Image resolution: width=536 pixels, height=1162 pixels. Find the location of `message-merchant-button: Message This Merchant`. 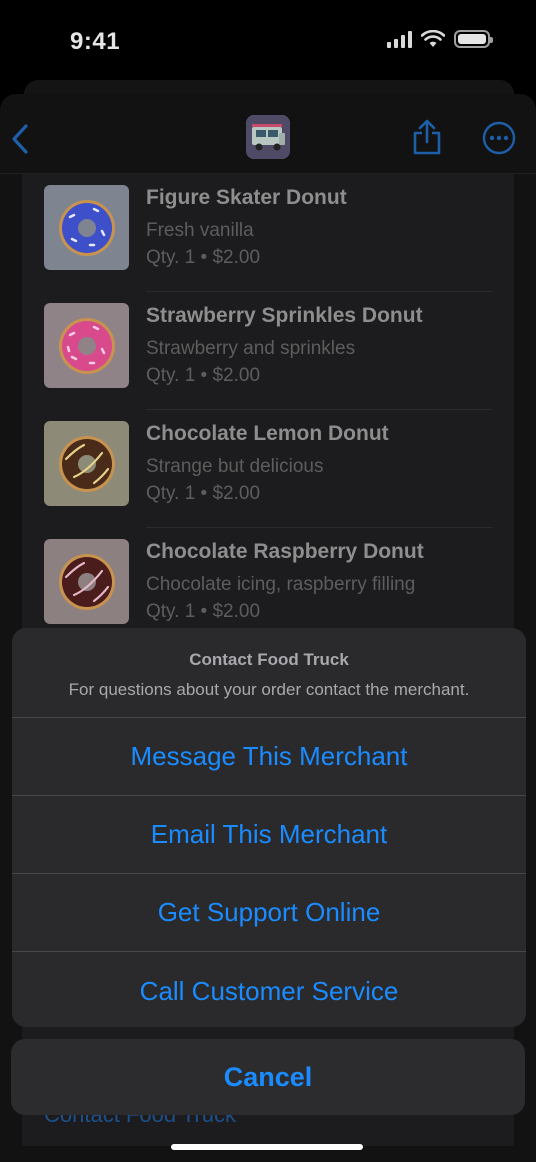

message-merchant-button: Message This Merchant is located at coordinates (269, 757).